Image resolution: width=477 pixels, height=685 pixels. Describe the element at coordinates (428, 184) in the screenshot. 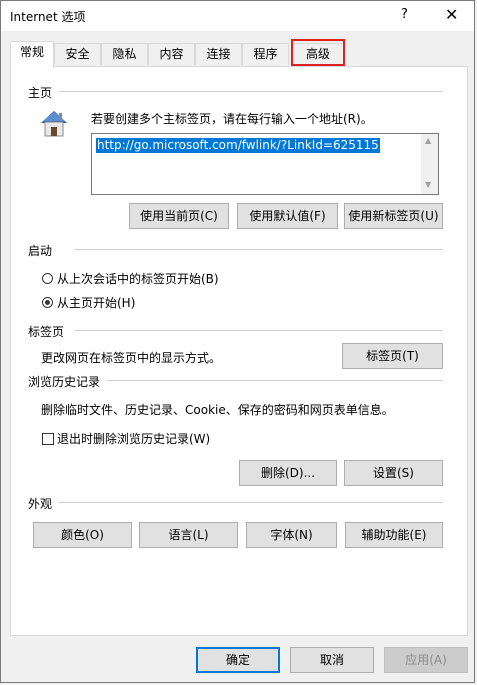

I see `scroll-down-icon: ▼` at that location.